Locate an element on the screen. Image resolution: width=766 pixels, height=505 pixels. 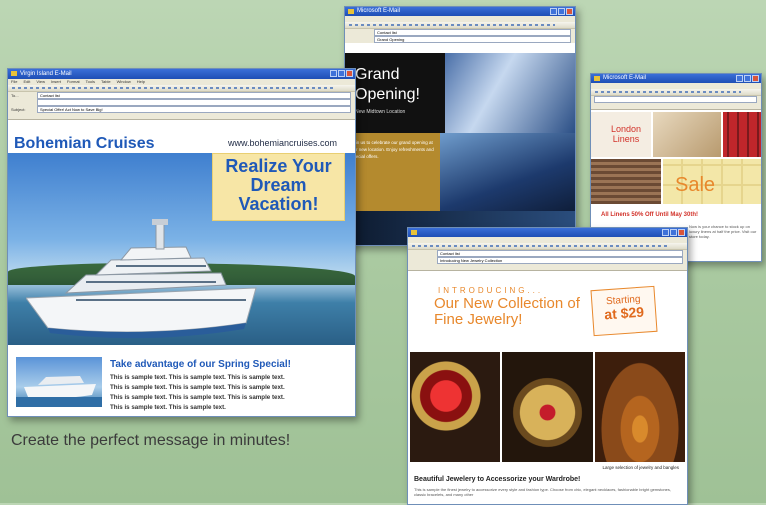
cc-row is located at coordinates (181, 102).